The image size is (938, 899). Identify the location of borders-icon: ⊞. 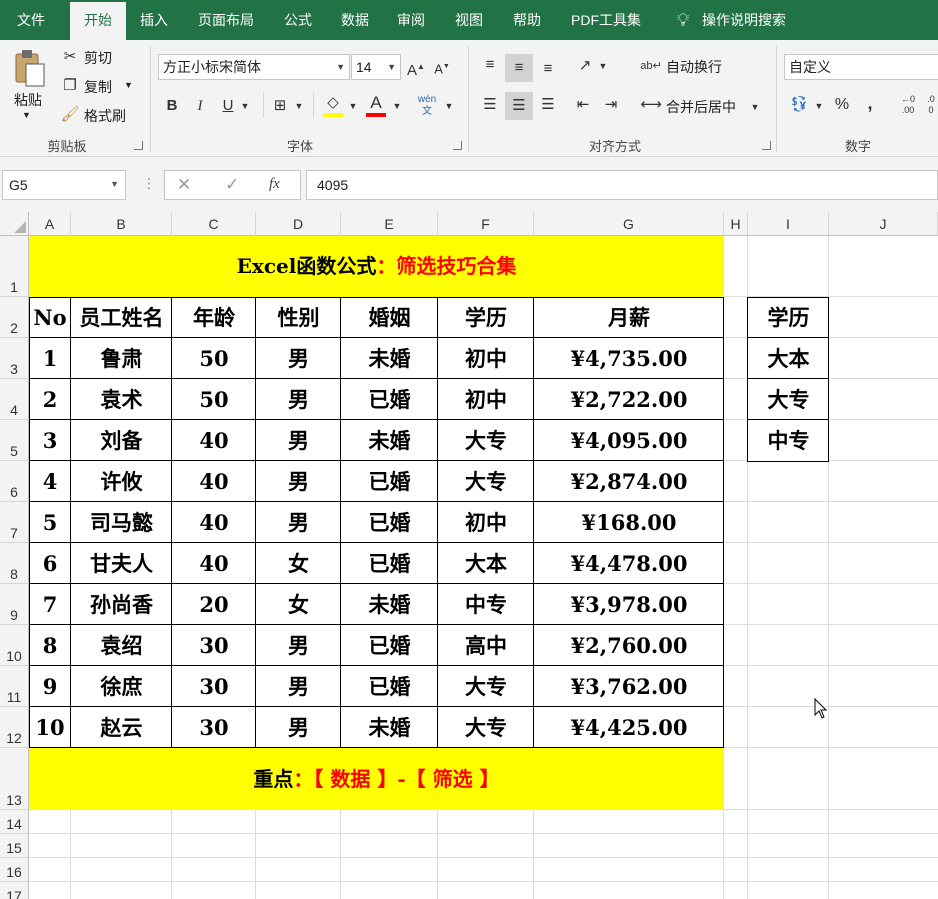
(280, 106).